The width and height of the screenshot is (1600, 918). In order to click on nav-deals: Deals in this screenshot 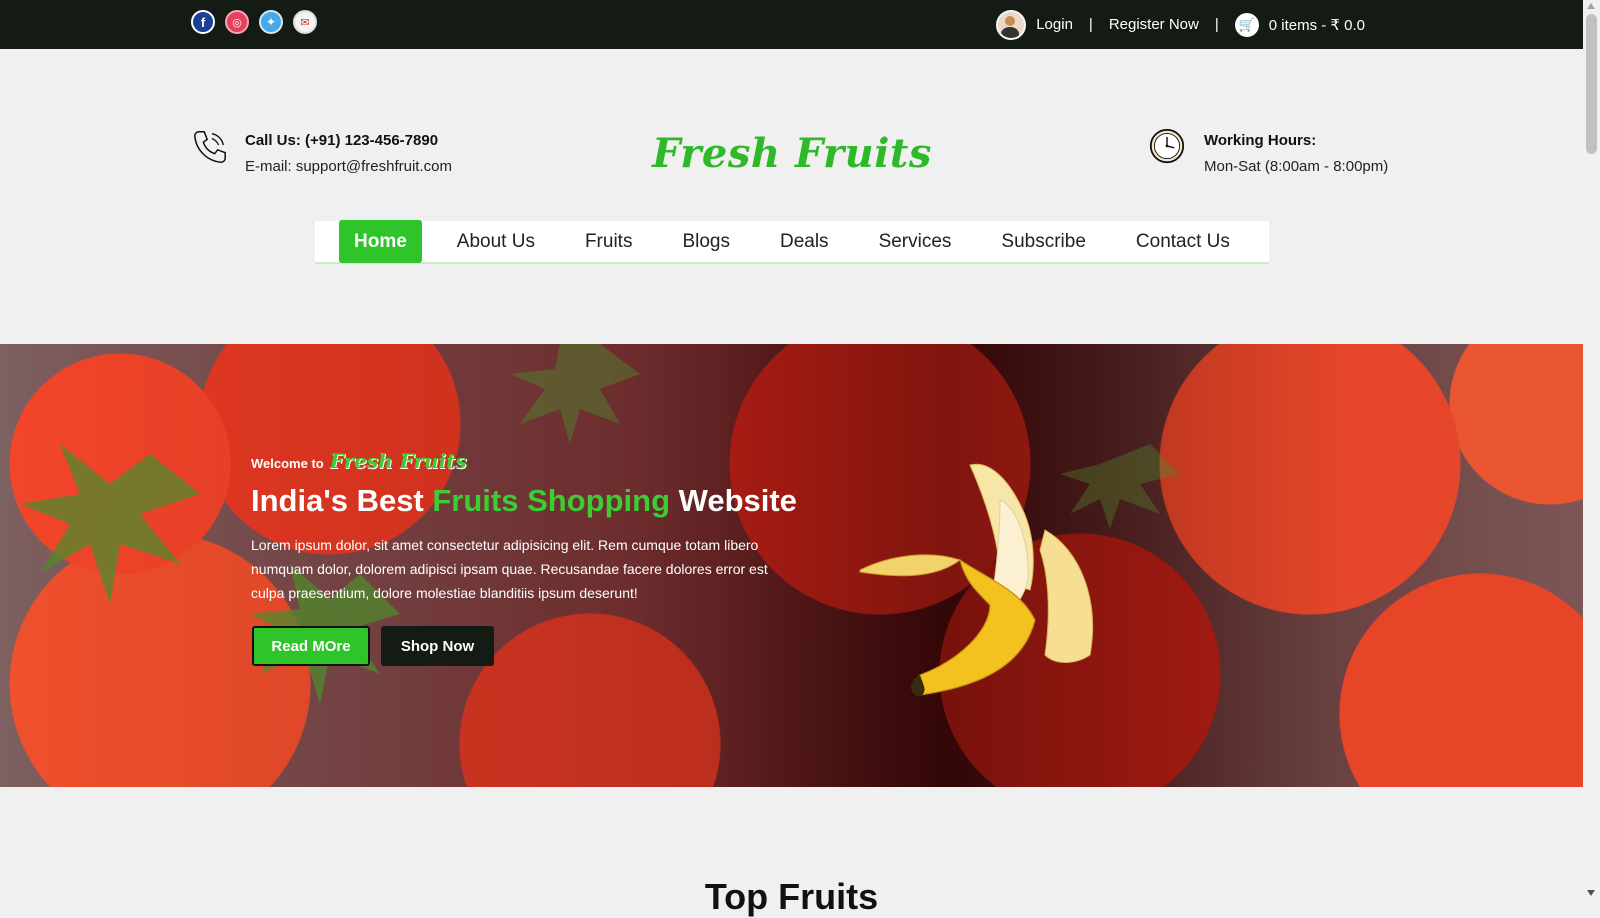, I will do `click(804, 241)`.